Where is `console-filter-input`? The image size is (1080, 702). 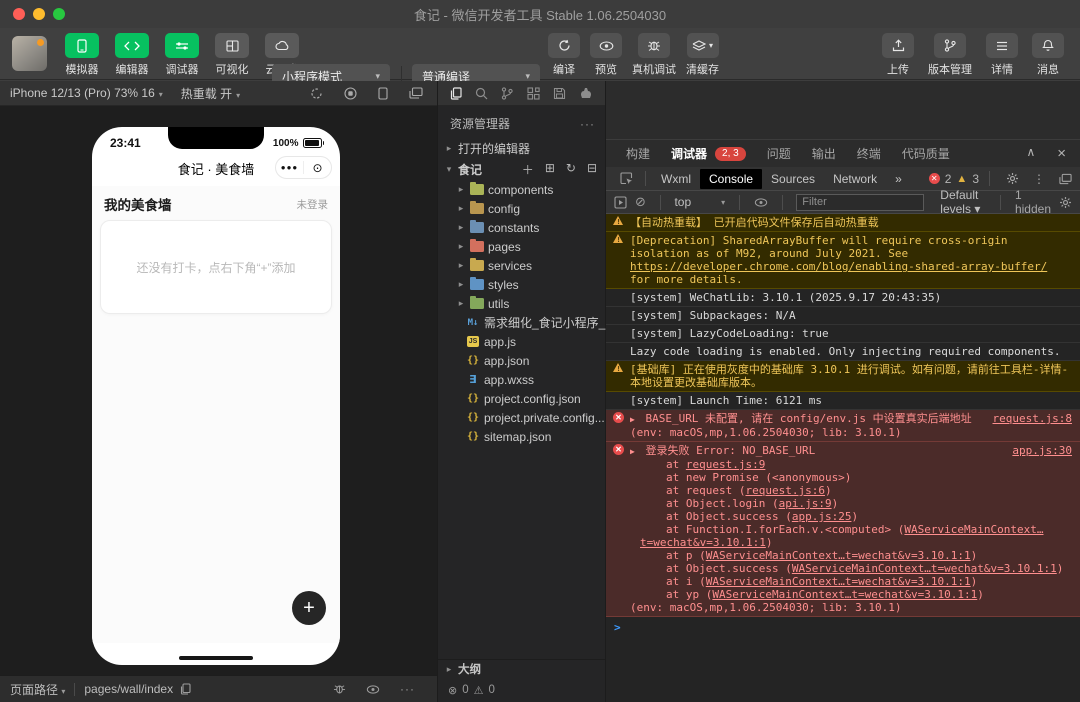 console-filter-input is located at coordinates (860, 202).